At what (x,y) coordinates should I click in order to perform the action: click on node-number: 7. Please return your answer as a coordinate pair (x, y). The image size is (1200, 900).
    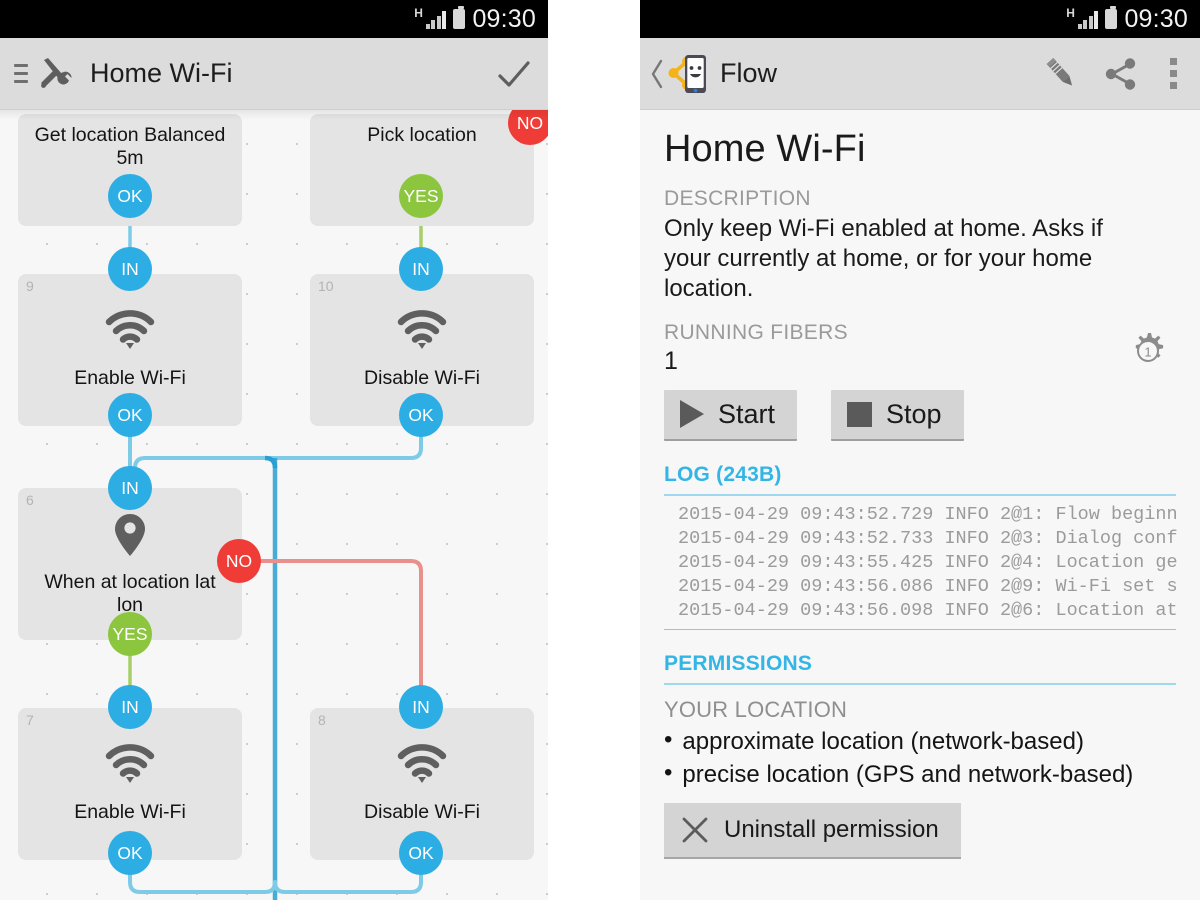
    Looking at the image, I should click on (30, 720).